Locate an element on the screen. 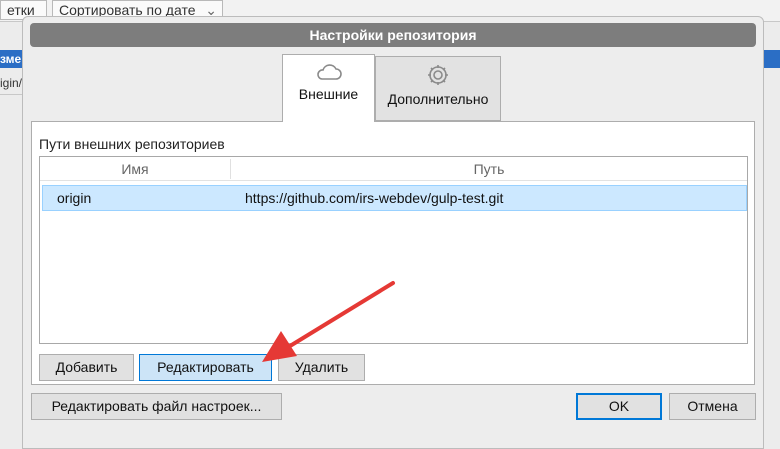 Image resolution: width=780 pixels, height=449 pixels. background-selected-row-right is located at coordinates (772, 59).